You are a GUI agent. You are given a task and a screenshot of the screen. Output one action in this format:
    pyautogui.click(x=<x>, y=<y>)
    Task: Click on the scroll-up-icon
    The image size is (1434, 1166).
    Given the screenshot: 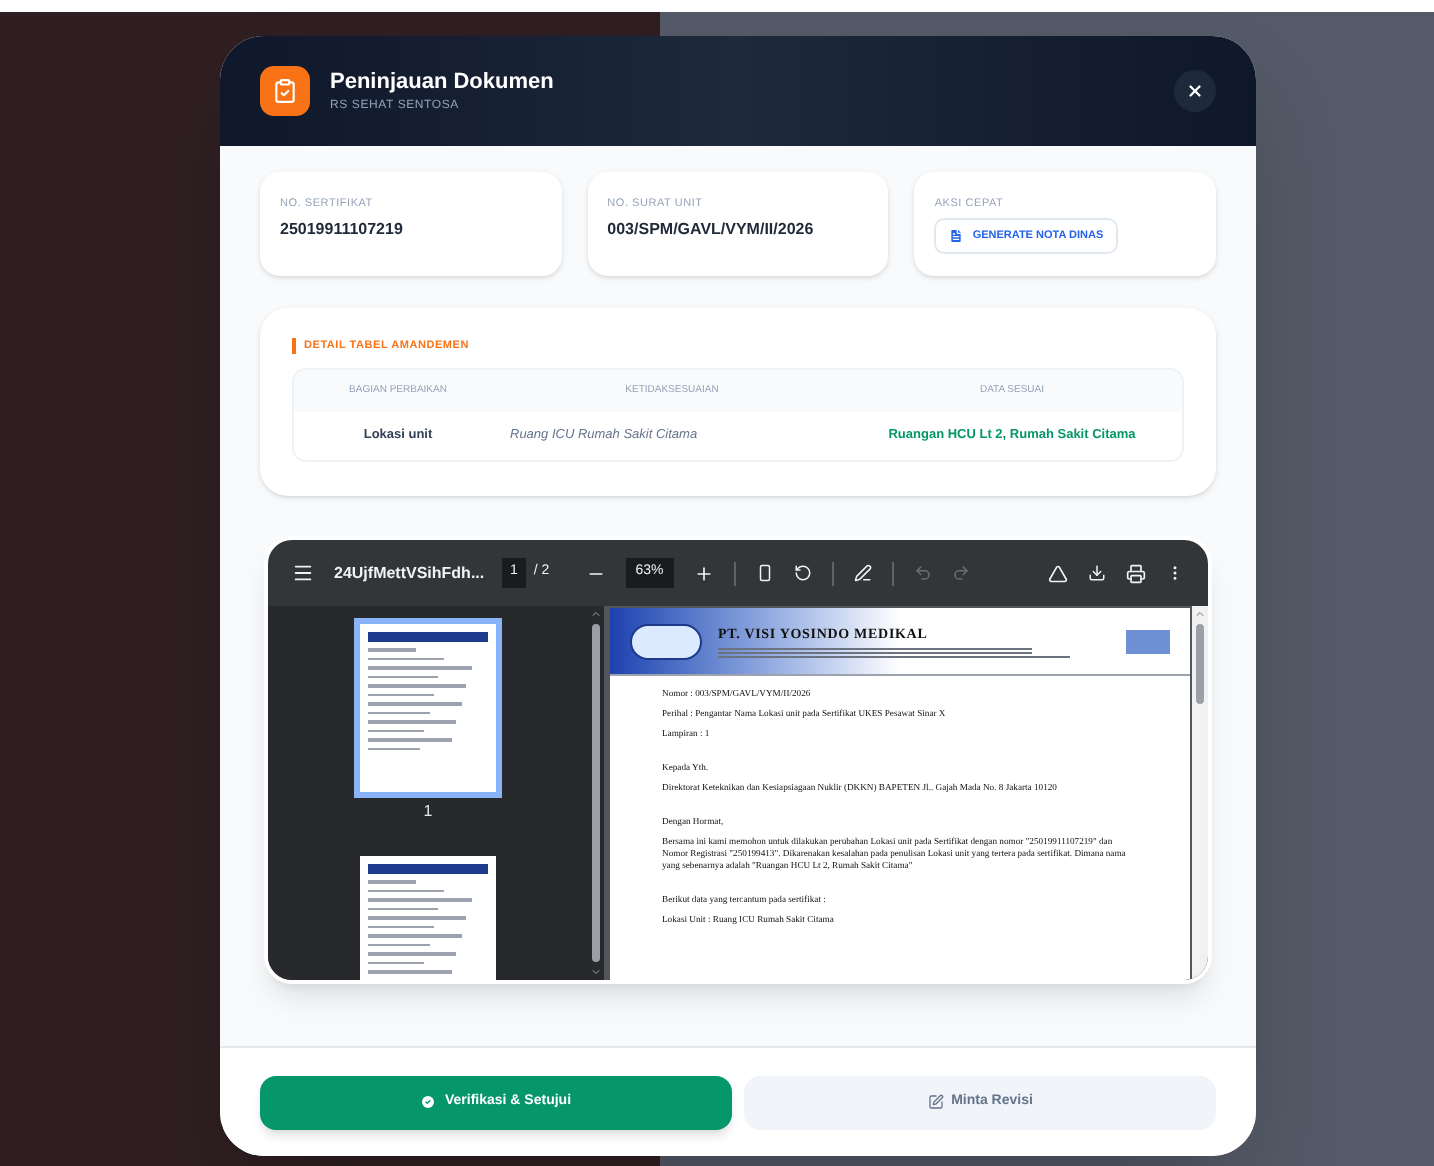 What is the action you would take?
    pyautogui.click(x=596, y=614)
    